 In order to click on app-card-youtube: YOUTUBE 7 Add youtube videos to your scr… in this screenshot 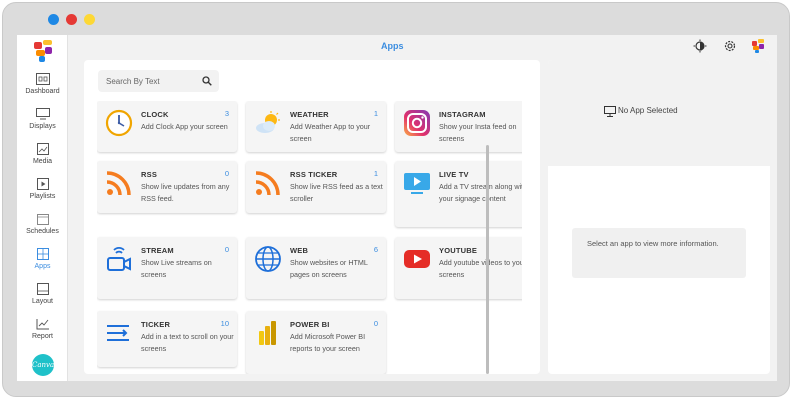, I will do `click(458, 268)`.